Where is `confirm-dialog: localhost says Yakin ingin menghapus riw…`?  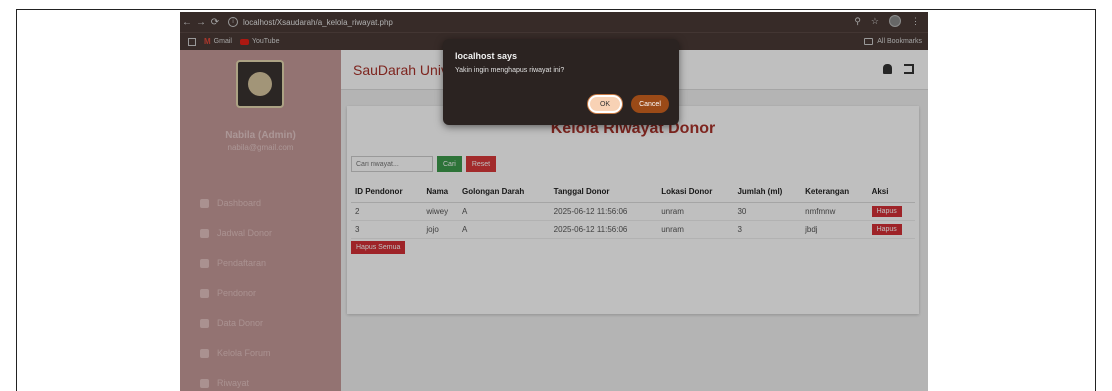
confirm-dialog: localhost says Yakin ingin menghapus riw… is located at coordinates (561, 82).